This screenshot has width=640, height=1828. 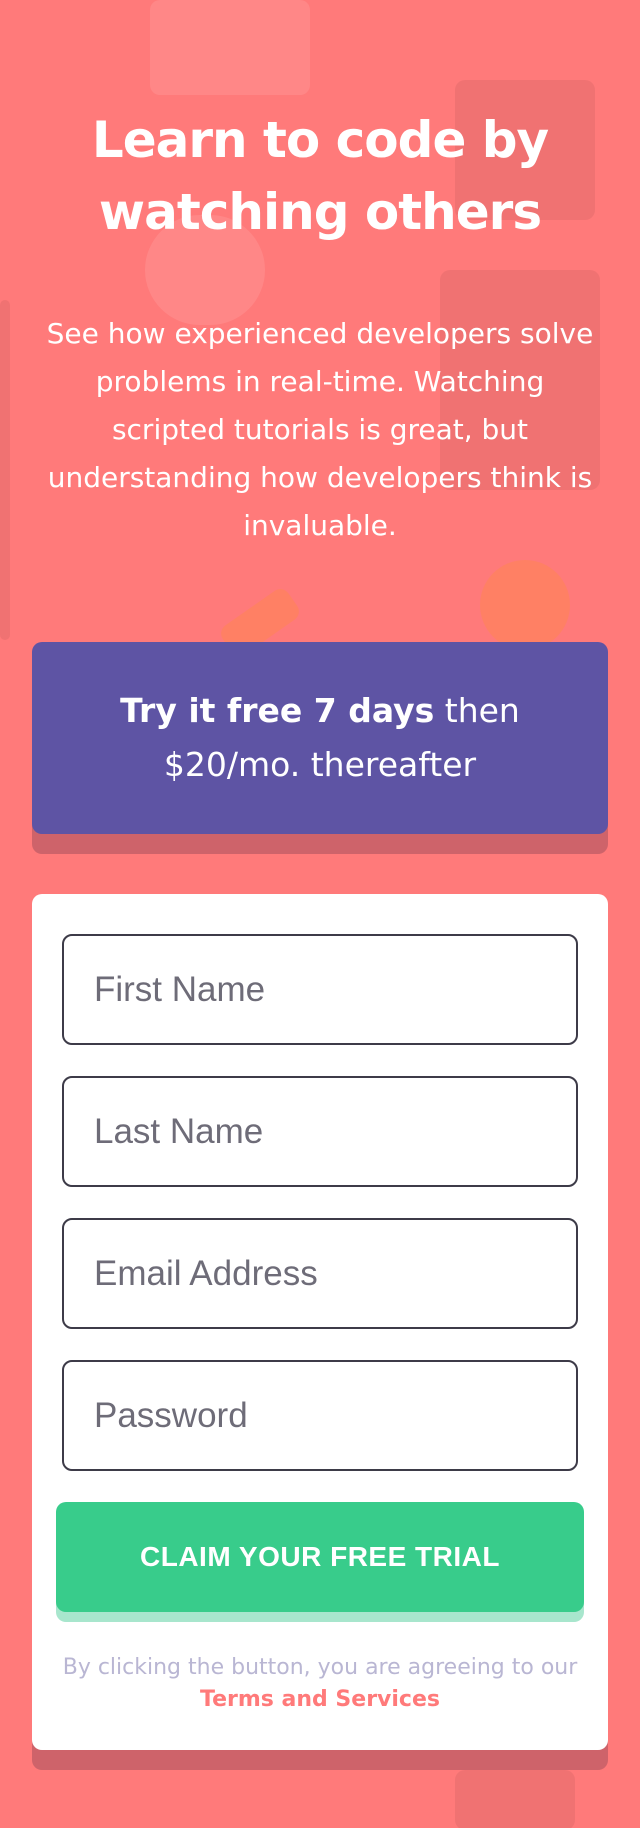 What do you see at coordinates (477, 710) in the screenshot?
I see `trial-banner-then: then` at bounding box center [477, 710].